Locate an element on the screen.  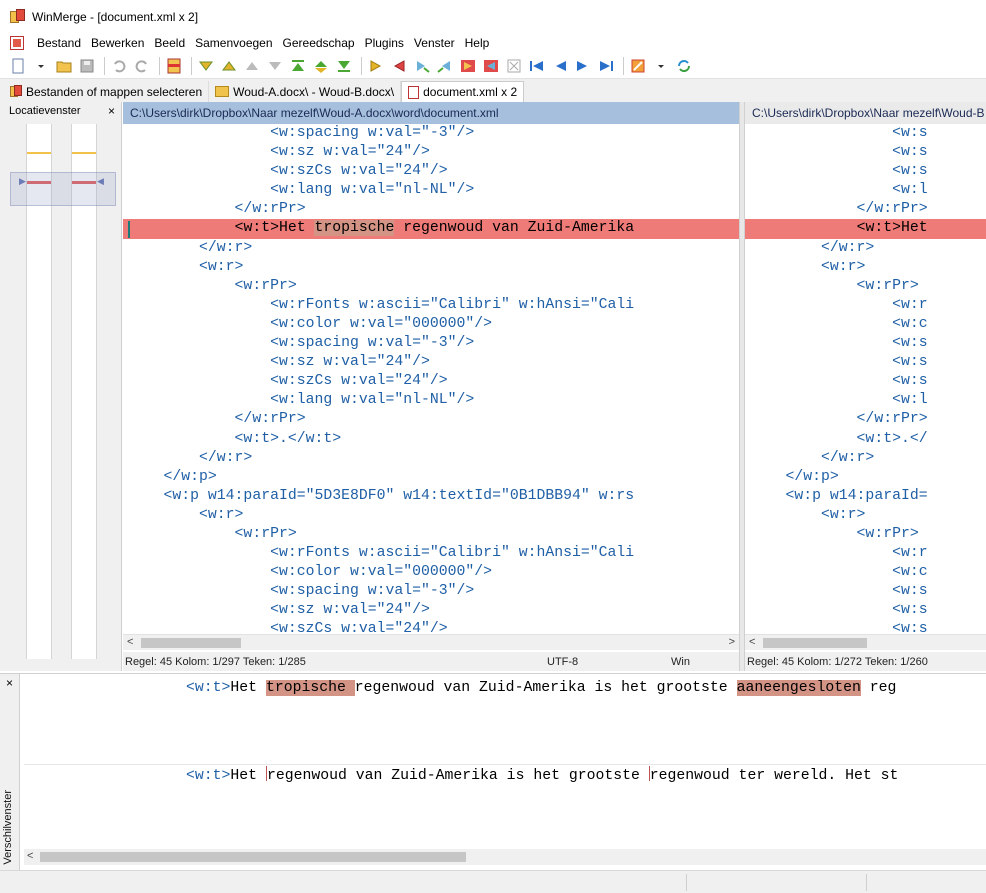
undo-icon is located at coordinates (119, 66).